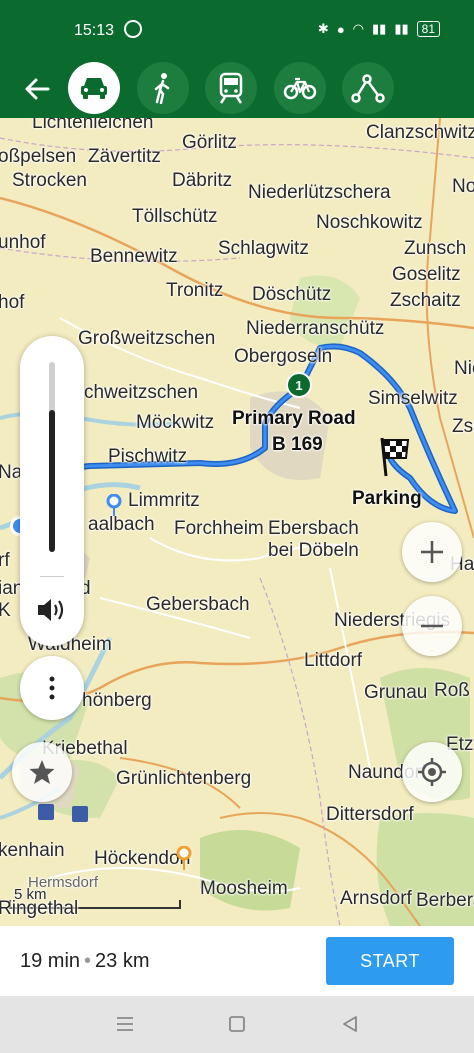 This screenshot has width=474, height=1053. I want to click on back-icon, so click(350, 1024).